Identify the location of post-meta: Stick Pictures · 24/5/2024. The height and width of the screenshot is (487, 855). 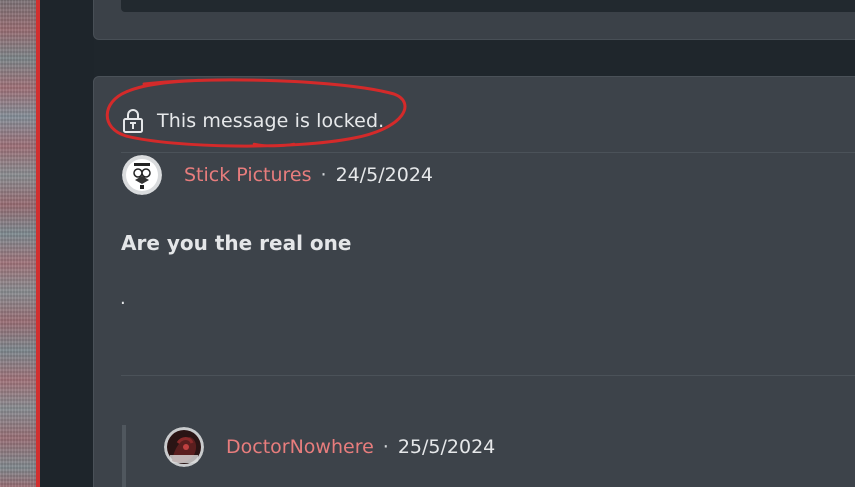
(277, 175).